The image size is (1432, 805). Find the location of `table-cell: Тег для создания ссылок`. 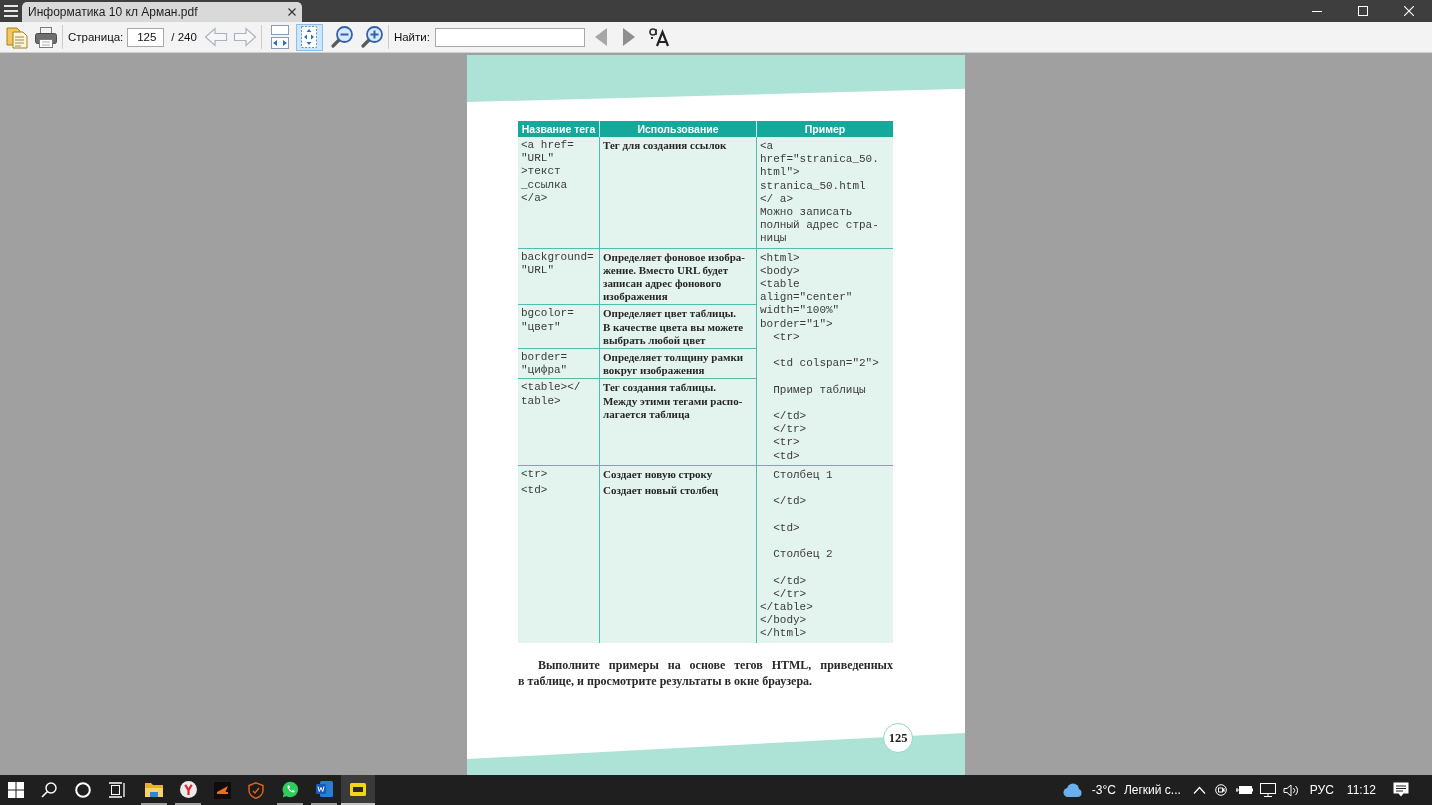

table-cell: Тег для создания ссылок is located at coordinates (678, 193).